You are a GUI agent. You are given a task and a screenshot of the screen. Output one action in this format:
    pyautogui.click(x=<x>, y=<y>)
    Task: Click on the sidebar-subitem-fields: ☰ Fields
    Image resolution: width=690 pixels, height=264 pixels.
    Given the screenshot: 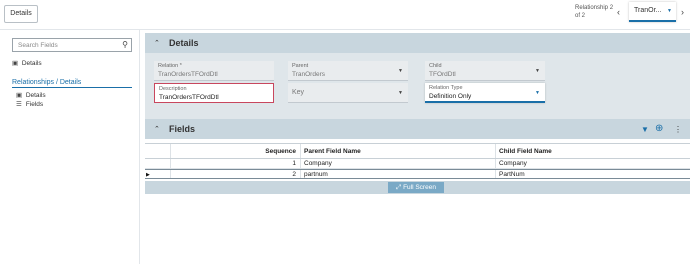 What is the action you would take?
    pyautogui.click(x=29, y=104)
    